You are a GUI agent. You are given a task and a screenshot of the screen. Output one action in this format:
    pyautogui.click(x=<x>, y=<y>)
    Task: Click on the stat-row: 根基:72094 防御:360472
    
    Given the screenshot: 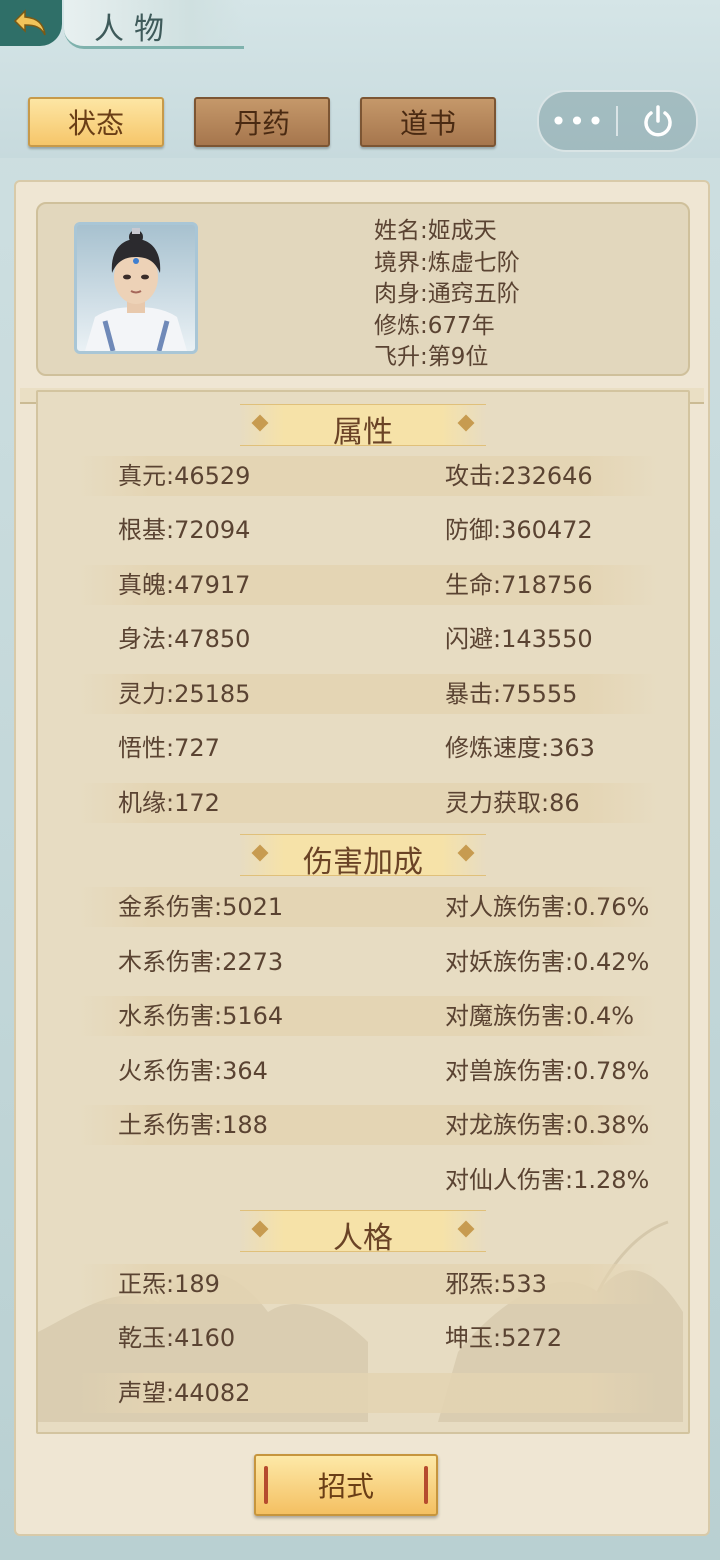 What is the action you would take?
    pyautogui.click(x=368, y=530)
    